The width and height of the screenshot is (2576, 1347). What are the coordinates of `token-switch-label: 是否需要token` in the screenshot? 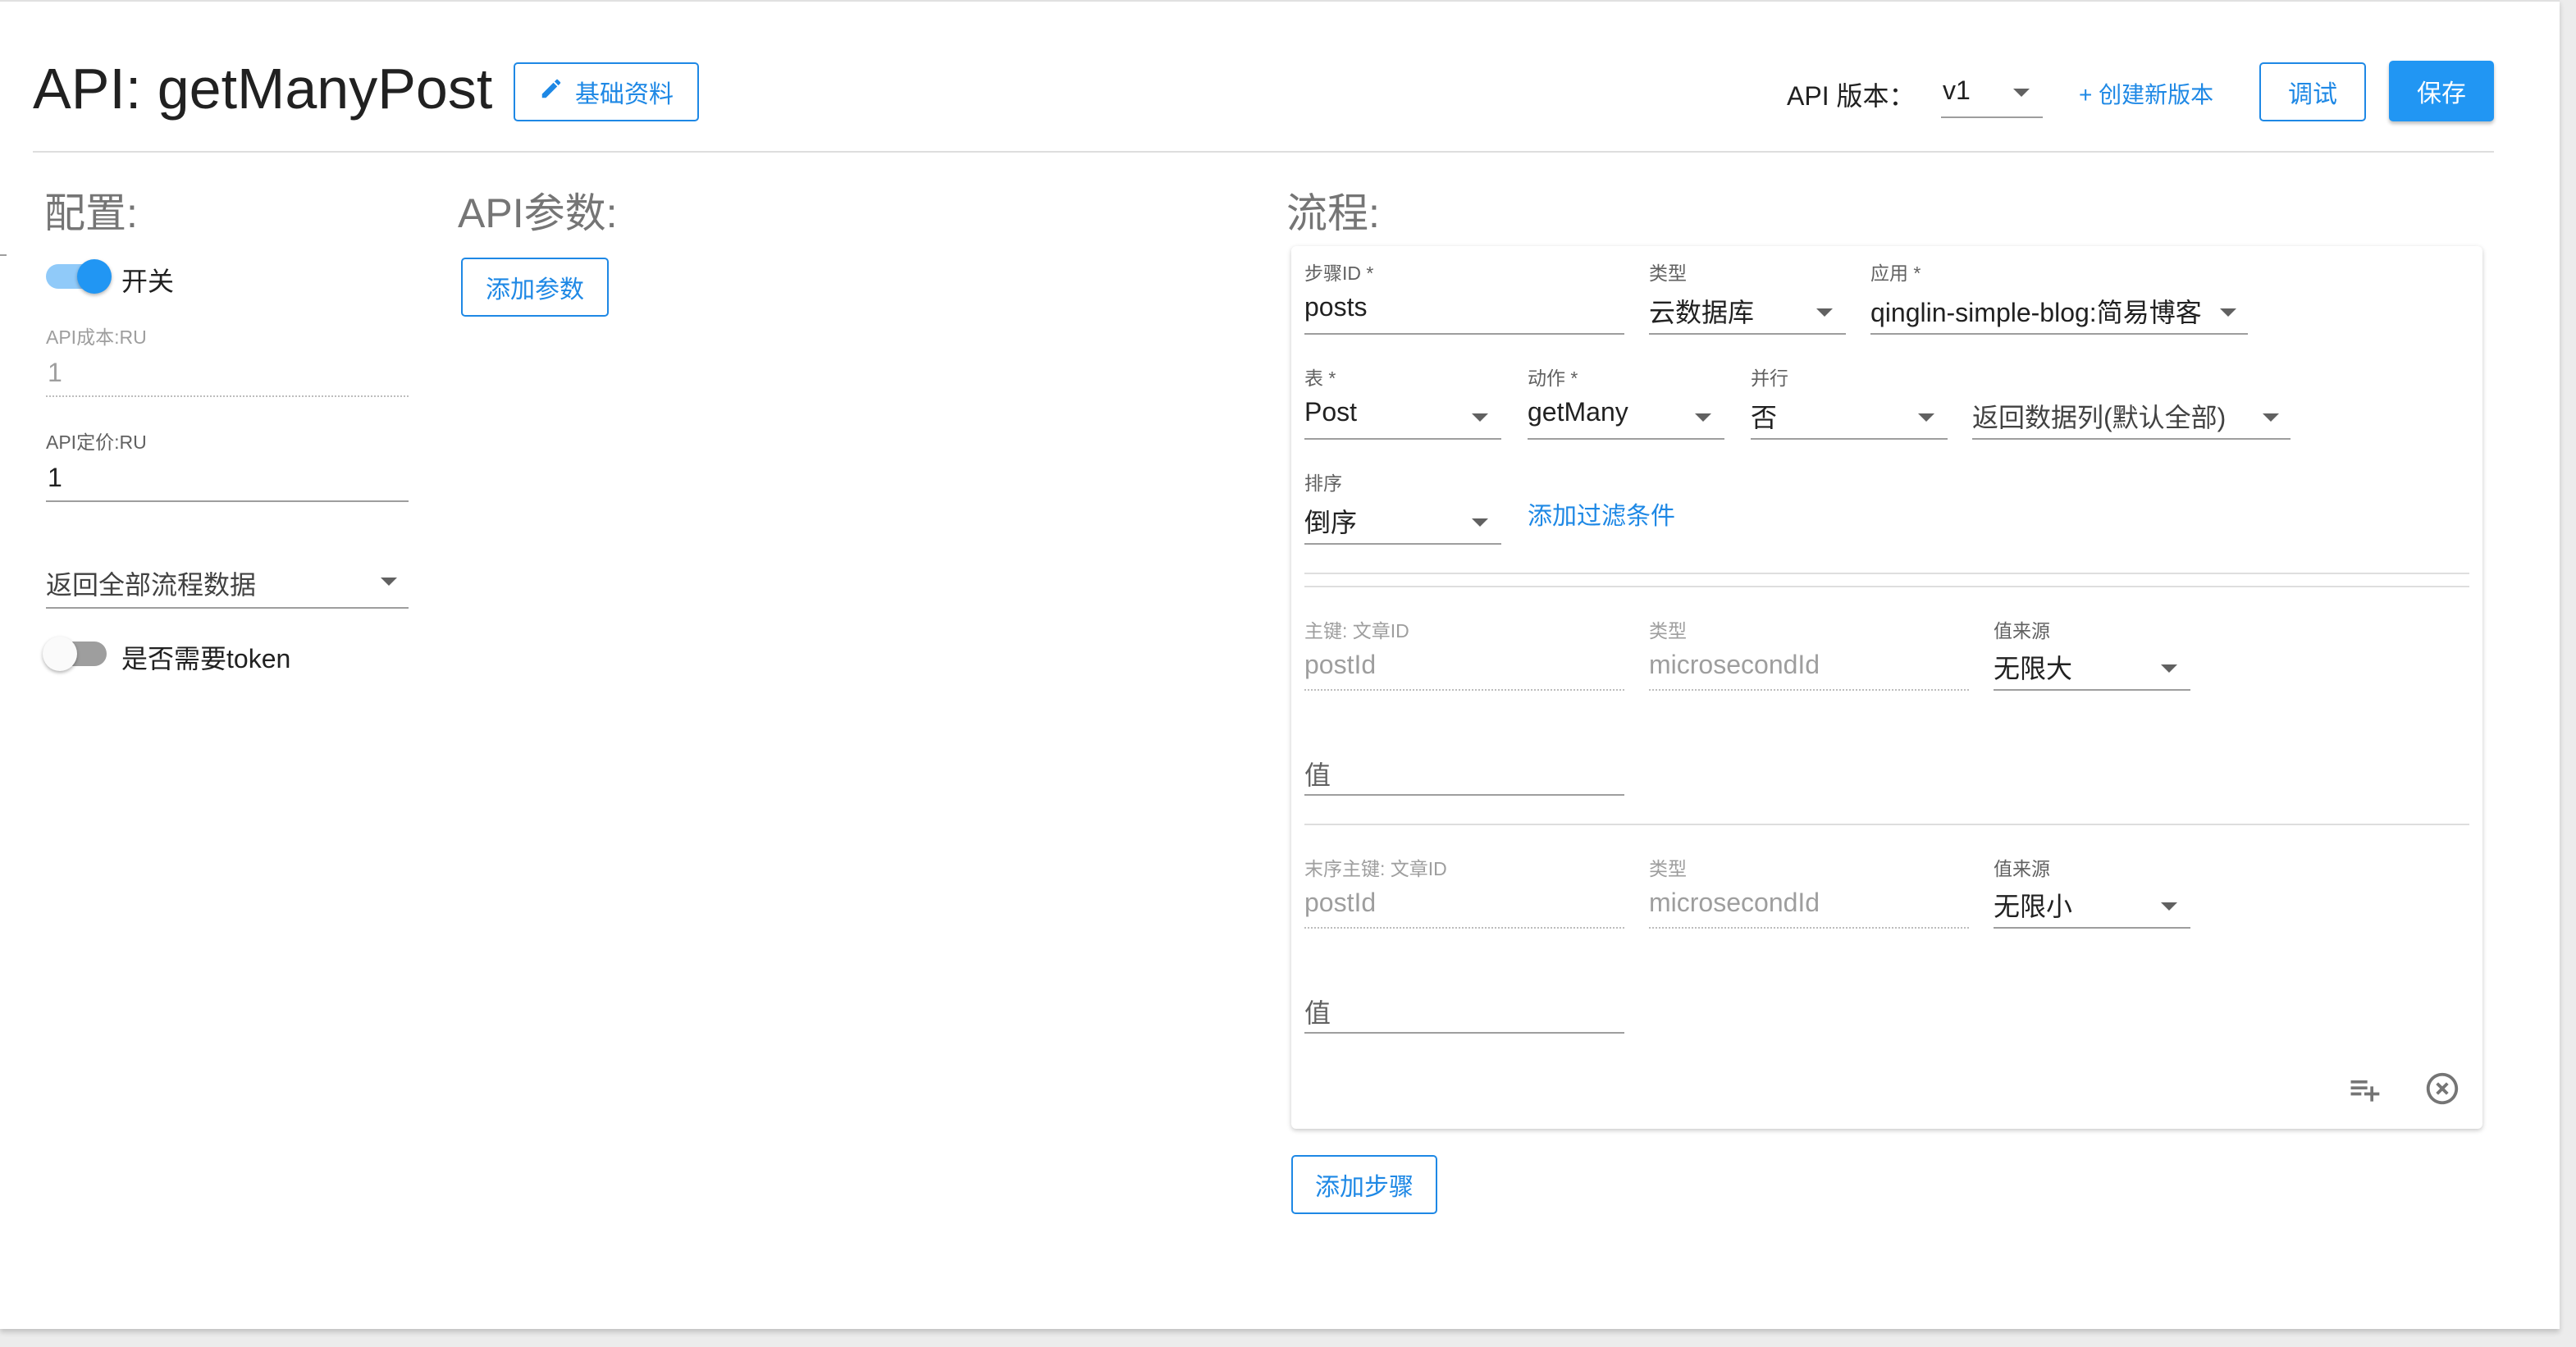 It's located at (206, 659).